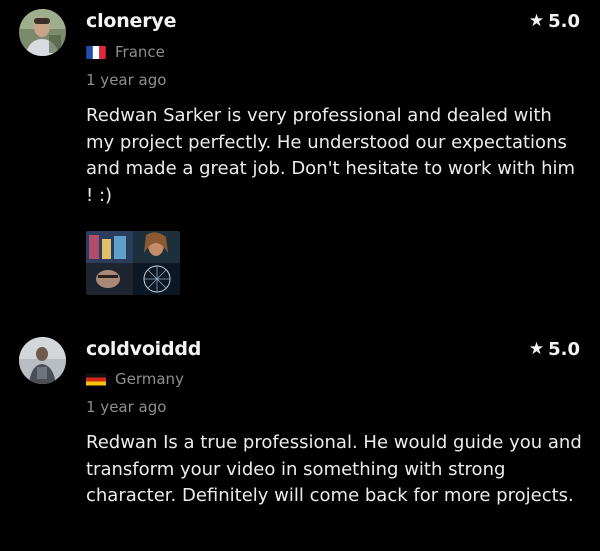 This screenshot has height=551, width=600. I want to click on country-name: France, so click(140, 52).